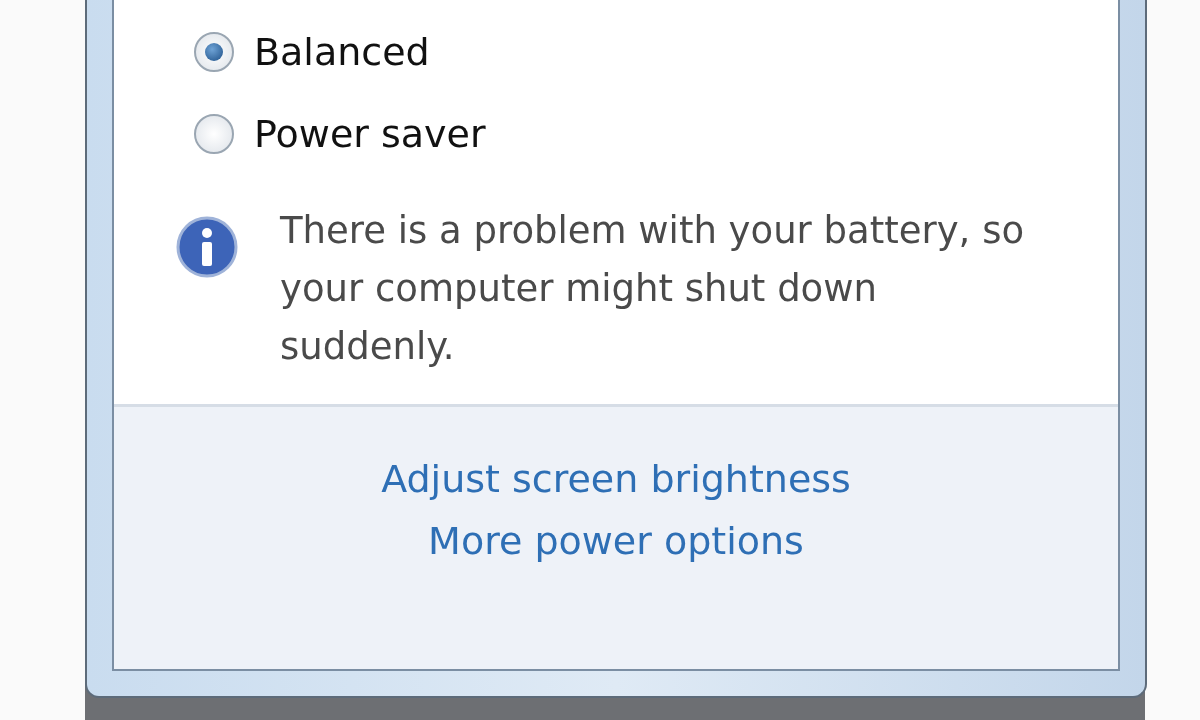 Image resolution: width=1200 pixels, height=720 pixels. What do you see at coordinates (653, 289) in the screenshot?
I see `battery-warning-text: There is a problem with your battery, so your computer might shut down suddenly.` at bounding box center [653, 289].